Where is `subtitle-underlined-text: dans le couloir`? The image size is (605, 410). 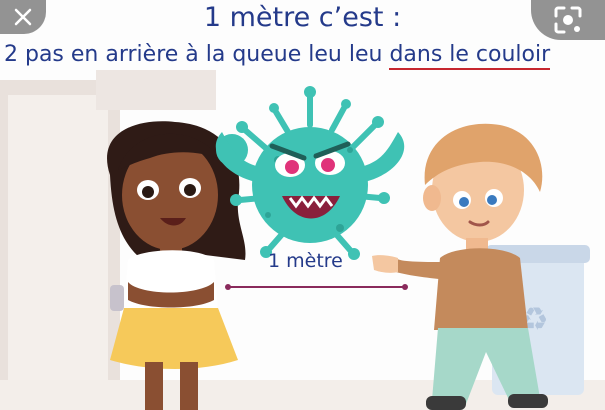
subtitle-underlined-text: dans le couloir is located at coordinates (470, 56).